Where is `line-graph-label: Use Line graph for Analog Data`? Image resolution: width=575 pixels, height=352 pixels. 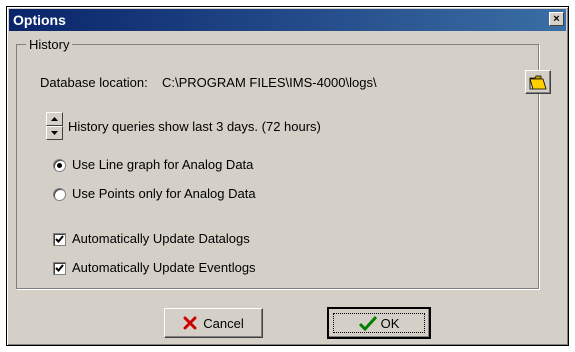 line-graph-label: Use Line graph for Analog Data is located at coordinates (162, 164).